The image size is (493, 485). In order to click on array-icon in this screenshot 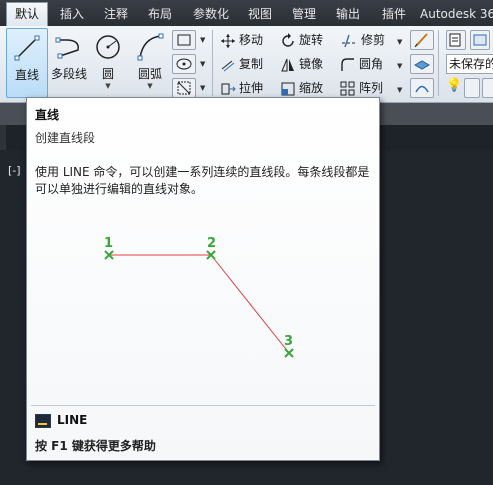, I will do `click(347, 88)`.